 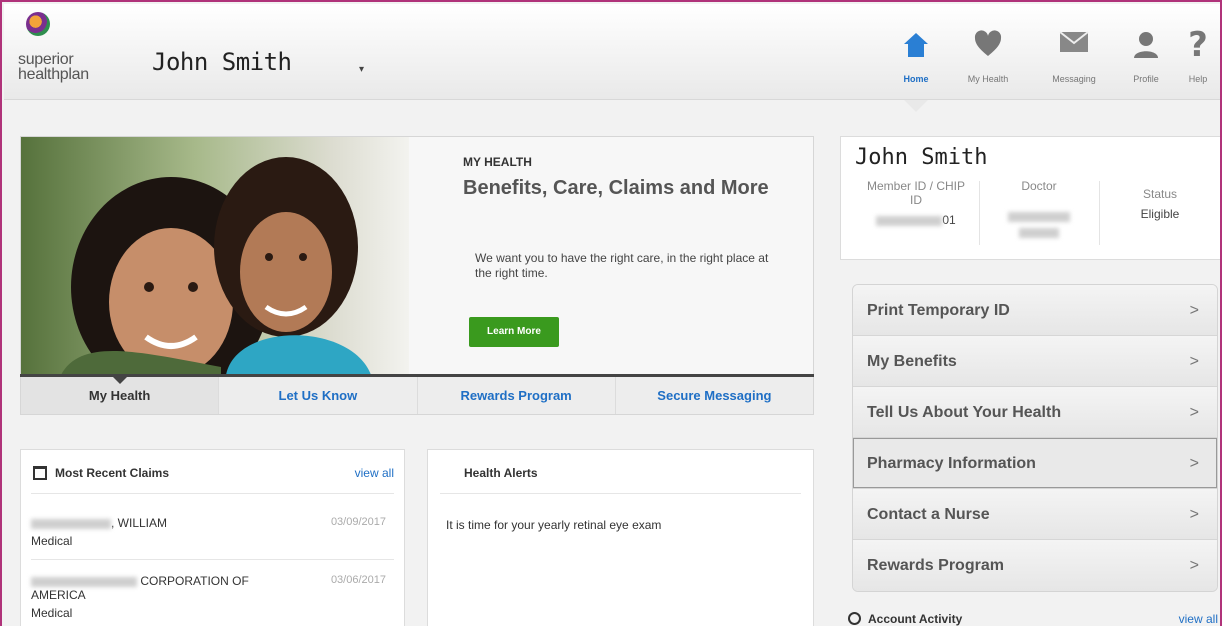 What do you see at coordinates (374, 473) in the screenshot?
I see `claims-view-all-link: view all` at bounding box center [374, 473].